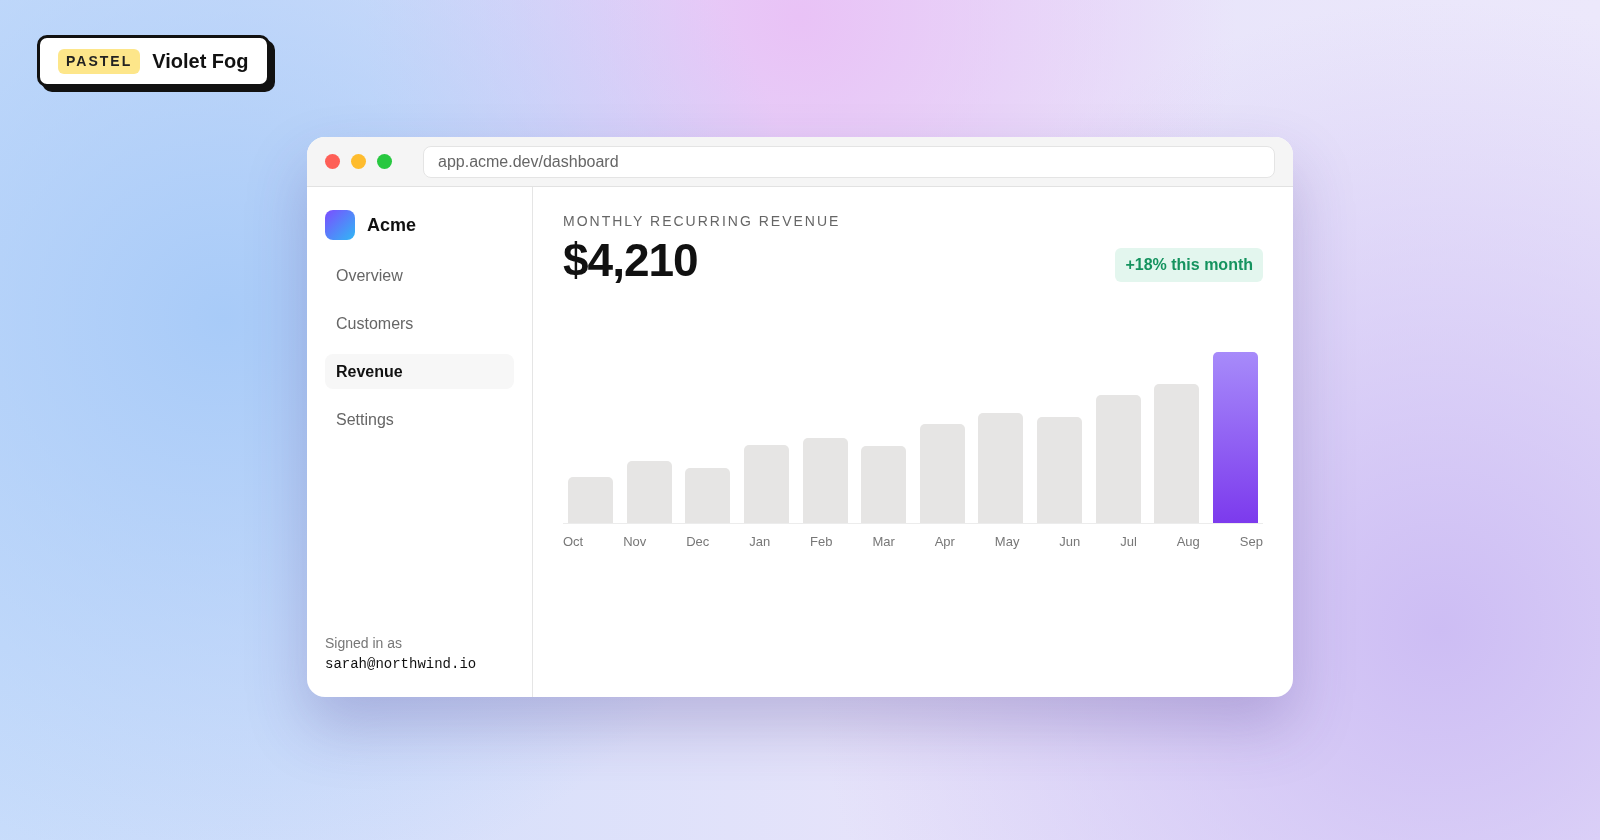 The image size is (1600, 840). What do you see at coordinates (419, 323) in the screenshot?
I see `nav-item: Customers` at bounding box center [419, 323].